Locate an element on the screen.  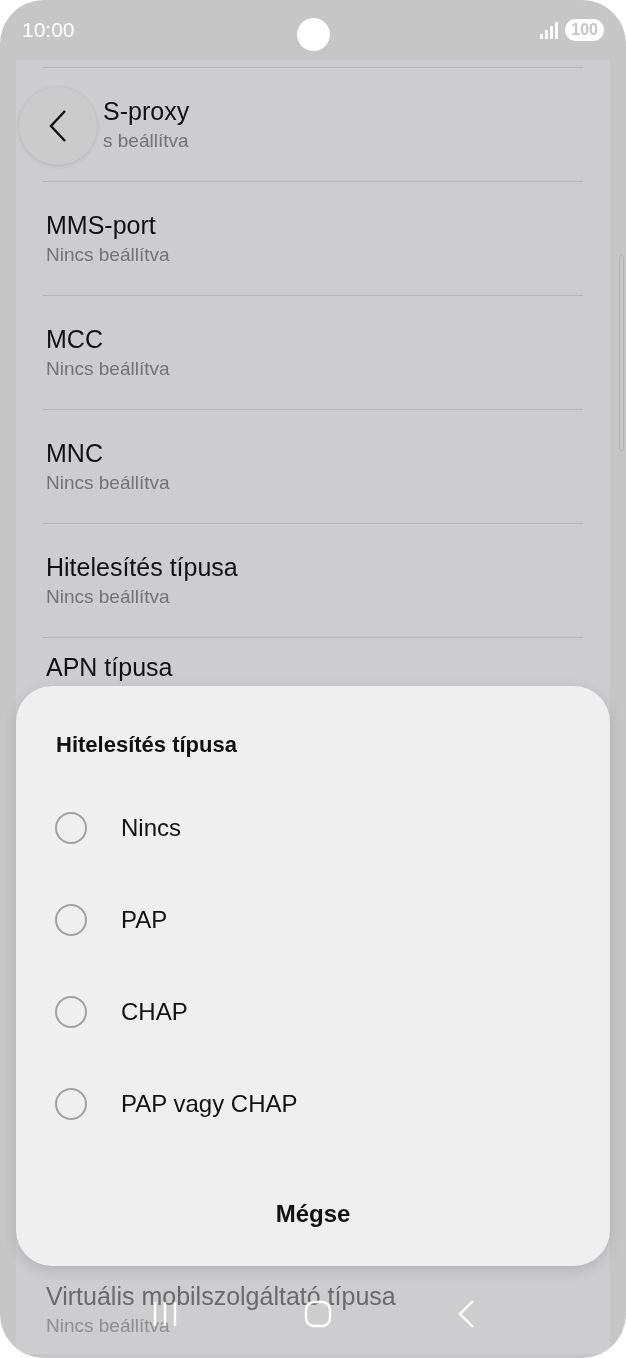
radio-option: PAP vagy CHAP is located at coordinates (313, 1104).